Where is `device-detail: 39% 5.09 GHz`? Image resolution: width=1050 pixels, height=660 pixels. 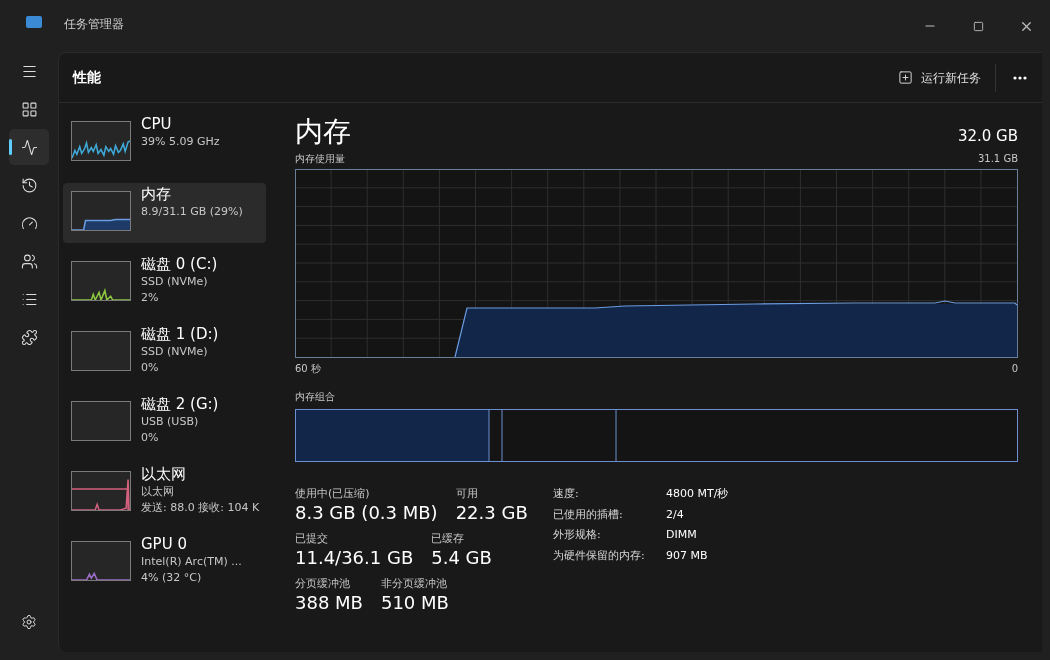
device-detail: 39% 5.09 GHz is located at coordinates (180, 142).